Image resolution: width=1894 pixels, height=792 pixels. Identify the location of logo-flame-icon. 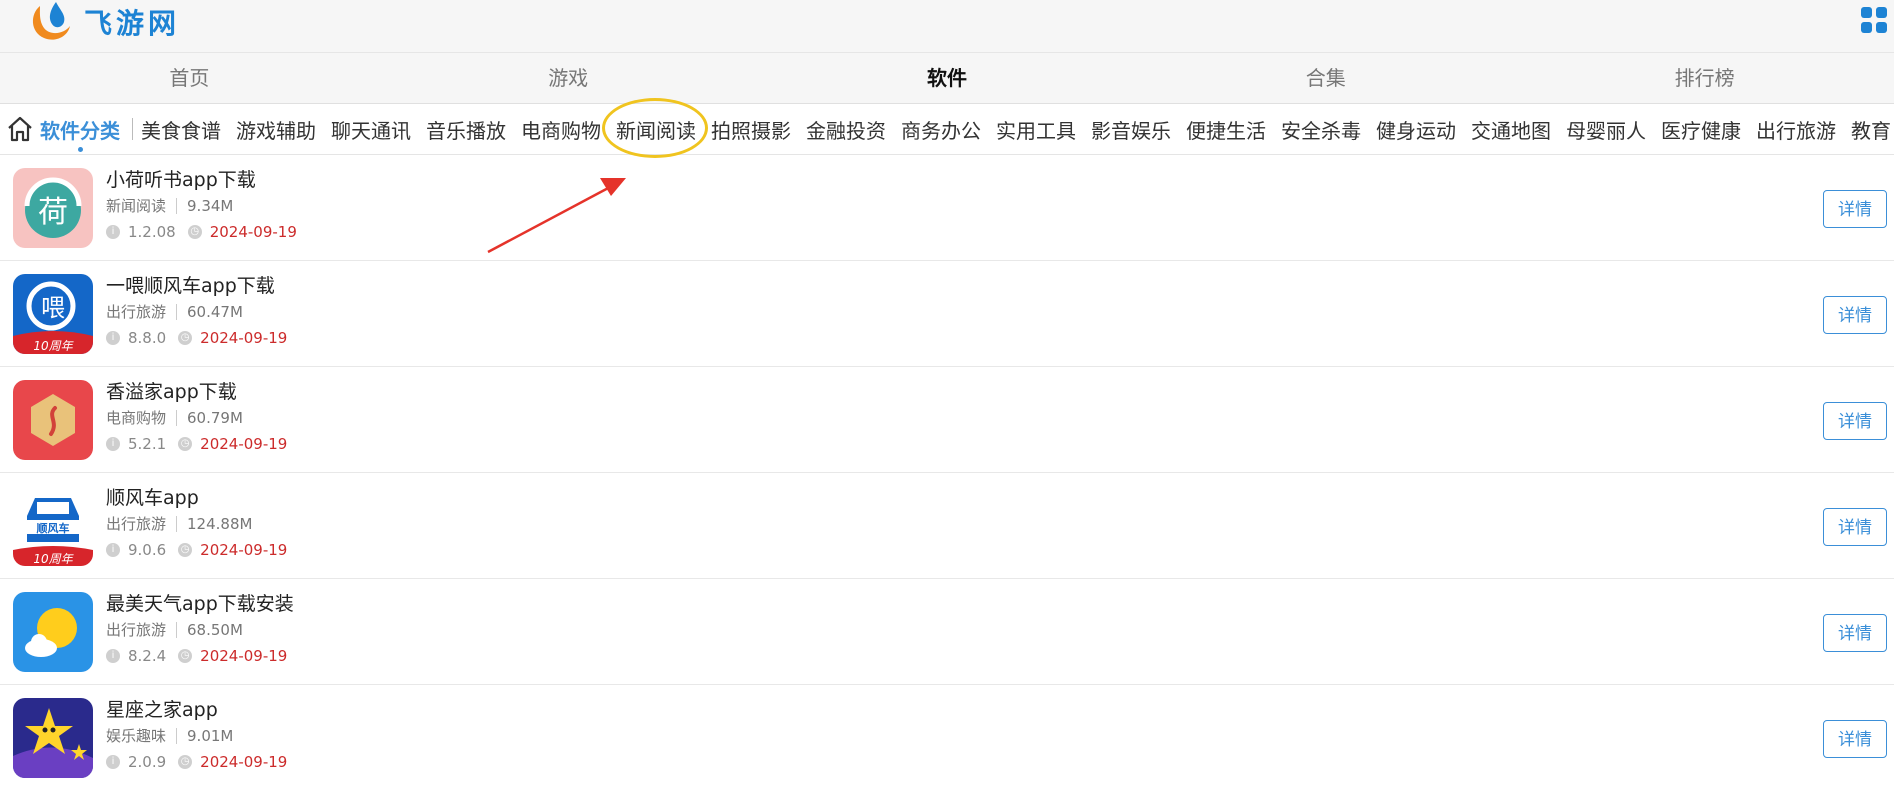
(51, 21).